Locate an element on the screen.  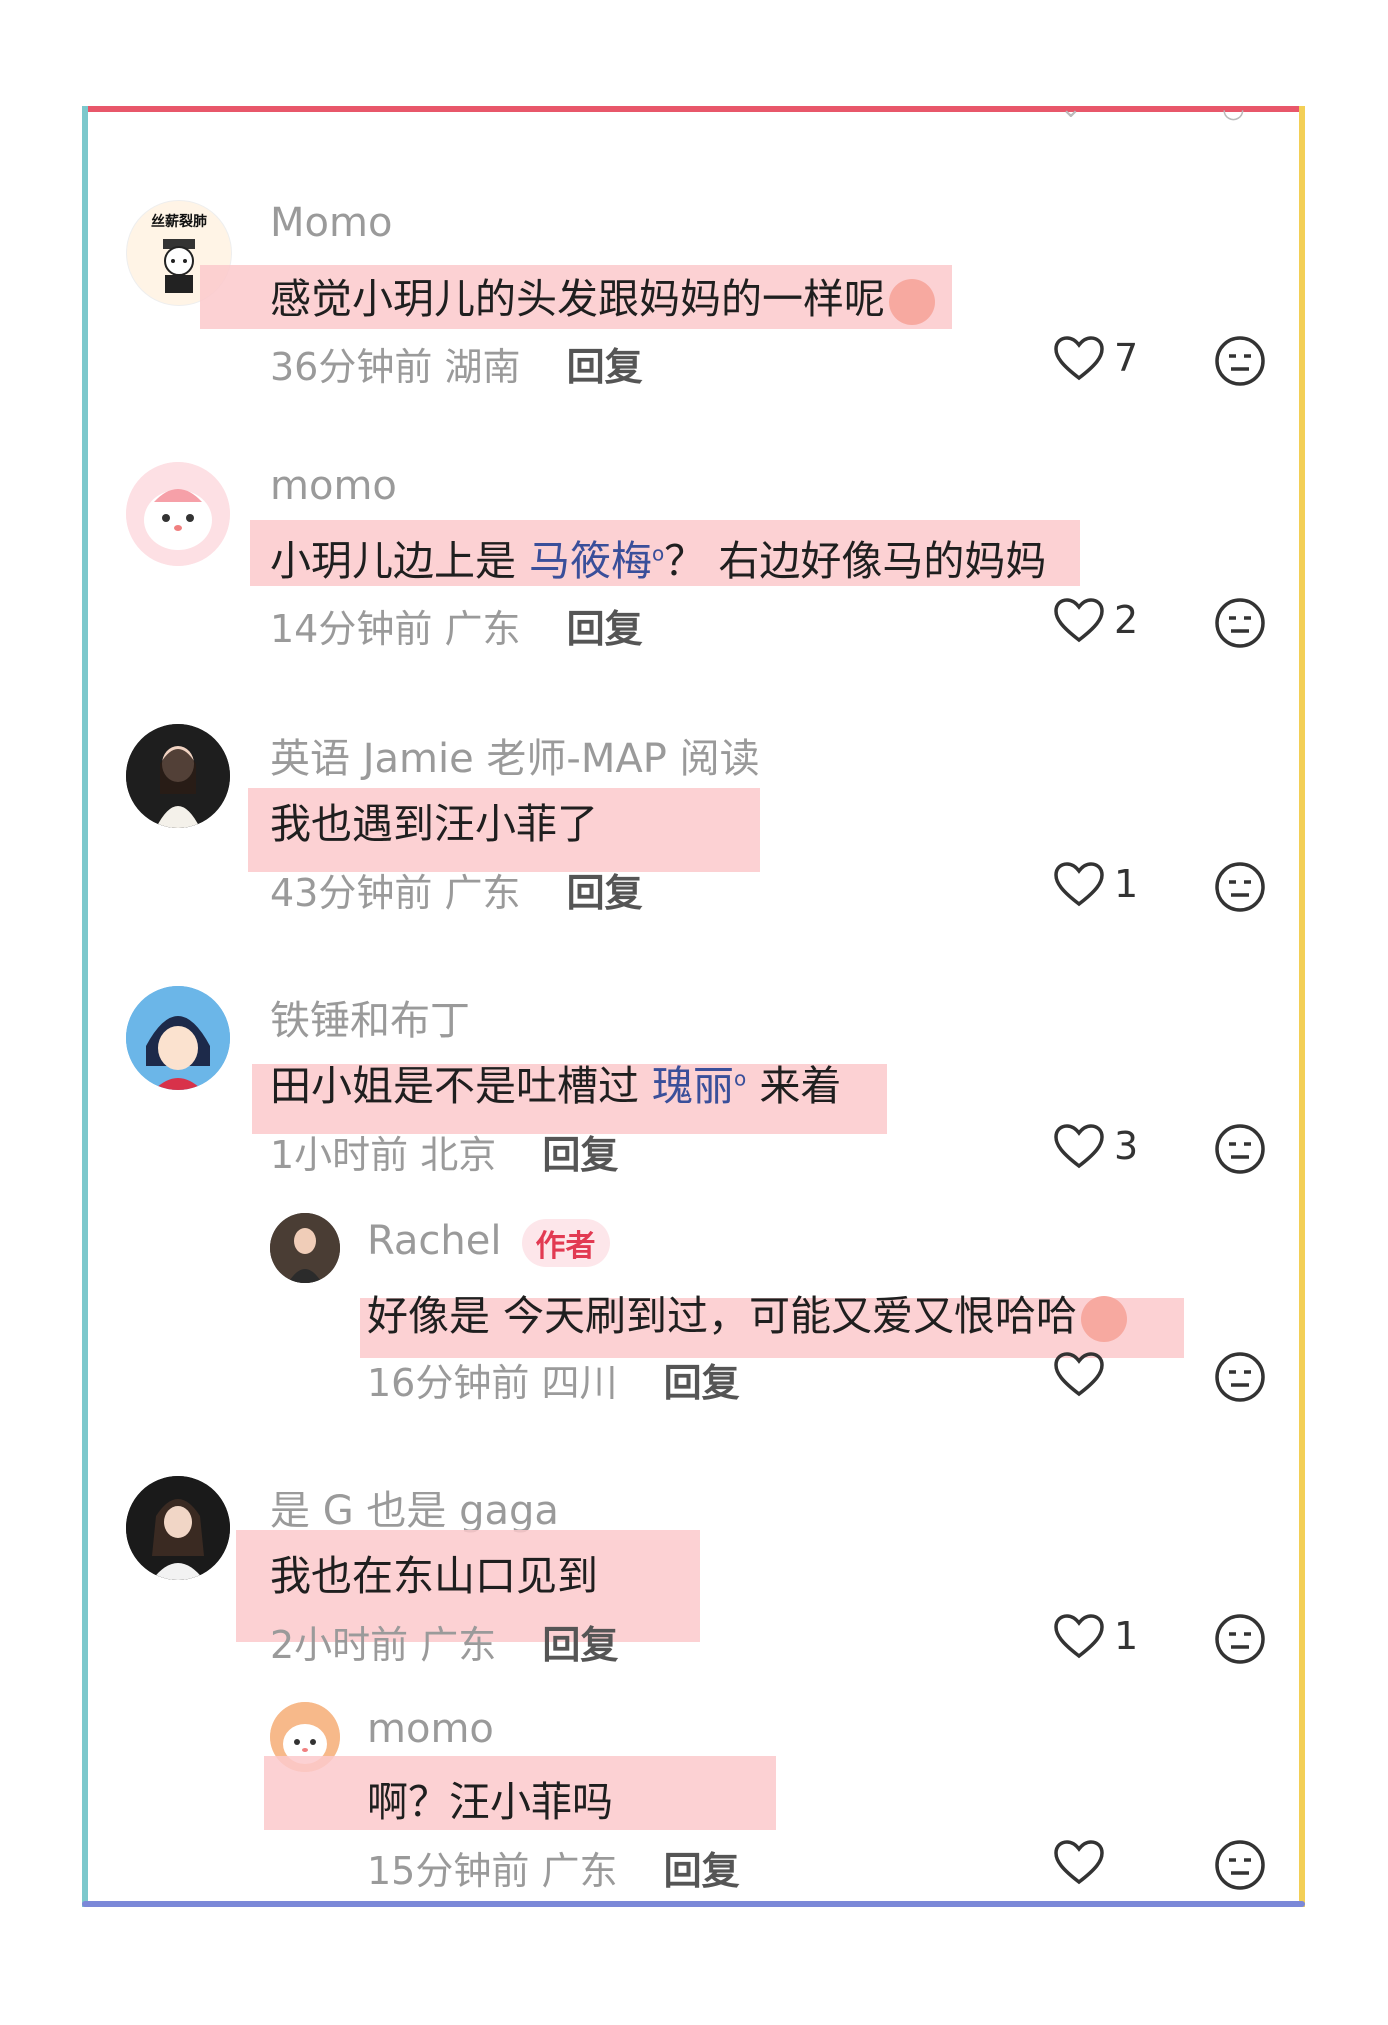
comment-text-content: 好像是 今天刷到过，可能又爱又恨哈哈 is located at coordinates (722, 1316).